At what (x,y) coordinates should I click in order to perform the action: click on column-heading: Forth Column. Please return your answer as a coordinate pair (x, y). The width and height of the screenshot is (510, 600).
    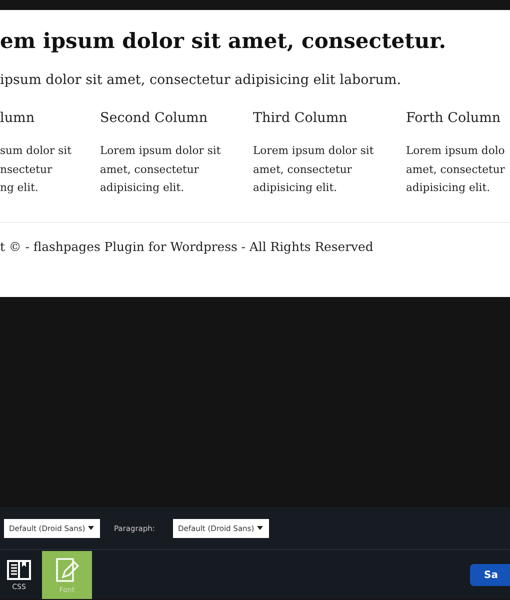
    Looking at the image, I should click on (454, 118).